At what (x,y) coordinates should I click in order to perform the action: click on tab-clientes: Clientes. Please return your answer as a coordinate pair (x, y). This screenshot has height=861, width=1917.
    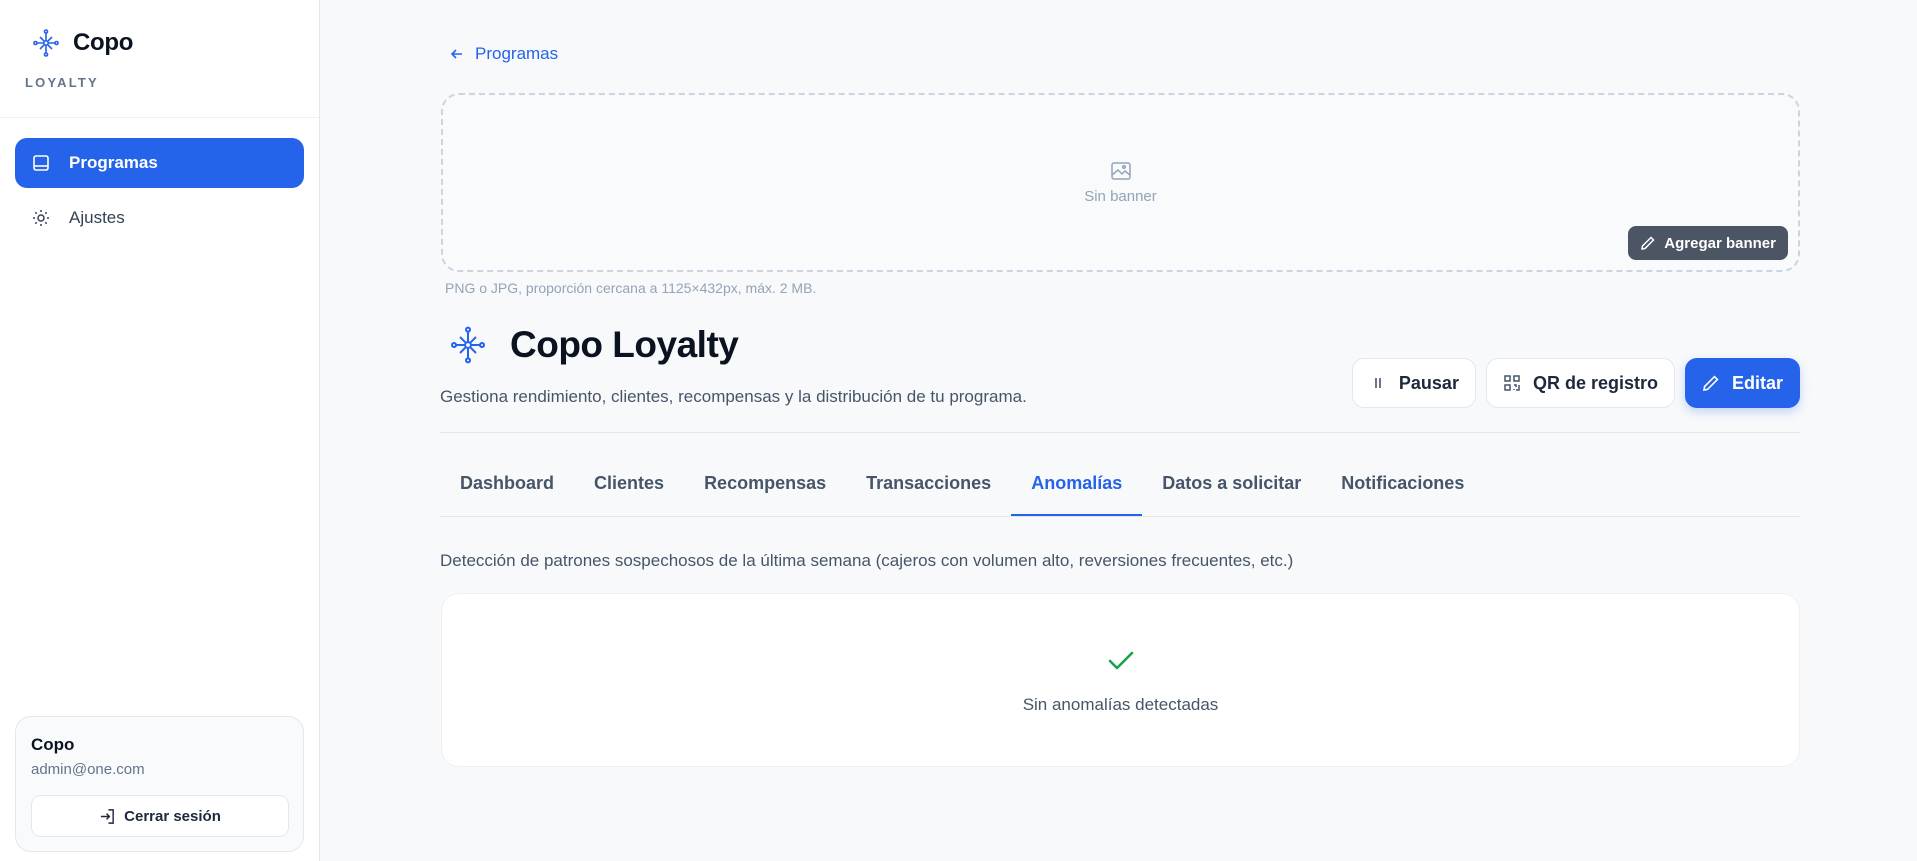
    Looking at the image, I should click on (629, 483).